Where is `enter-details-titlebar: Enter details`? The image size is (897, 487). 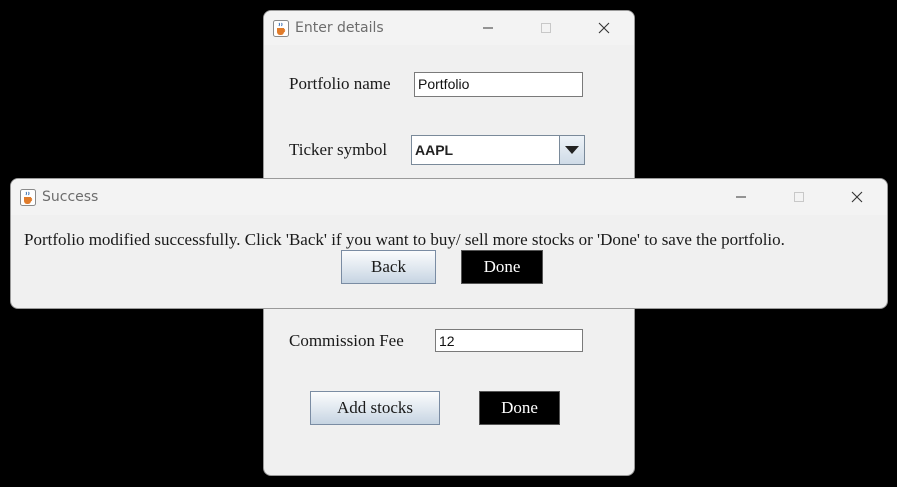 enter-details-titlebar: Enter details is located at coordinates (449, 28).